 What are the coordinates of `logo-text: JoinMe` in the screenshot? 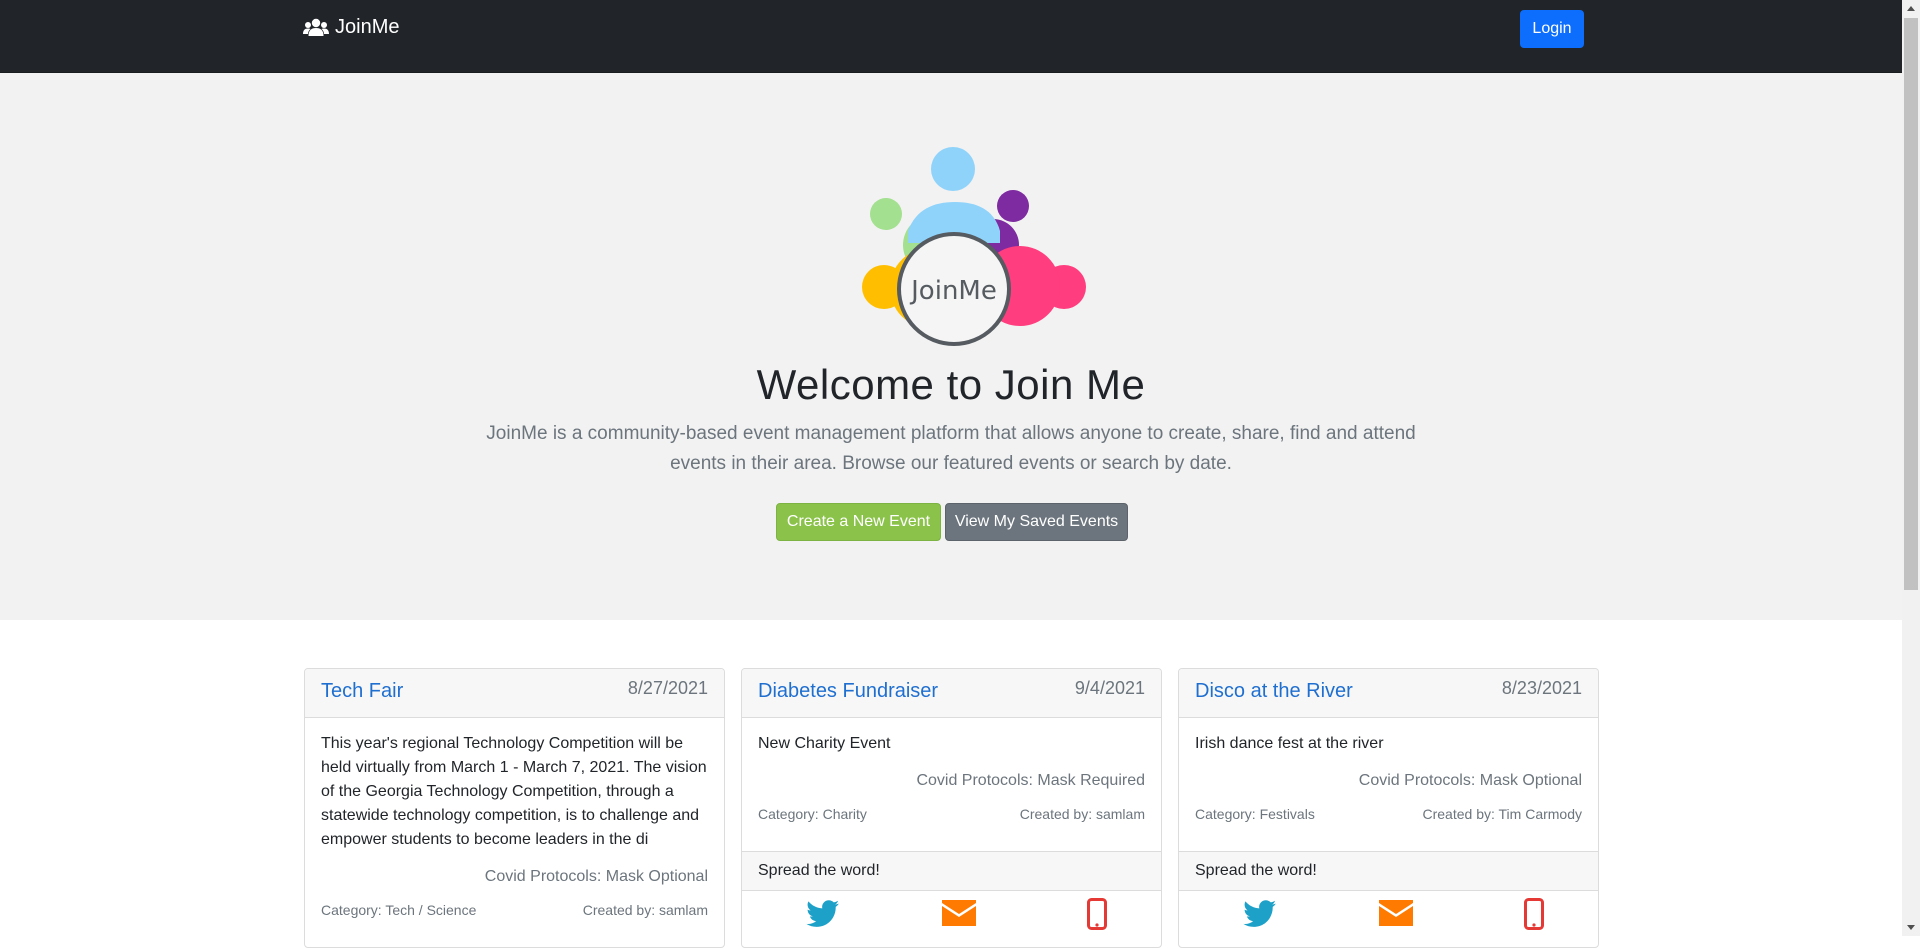 It's located at (953, 291).